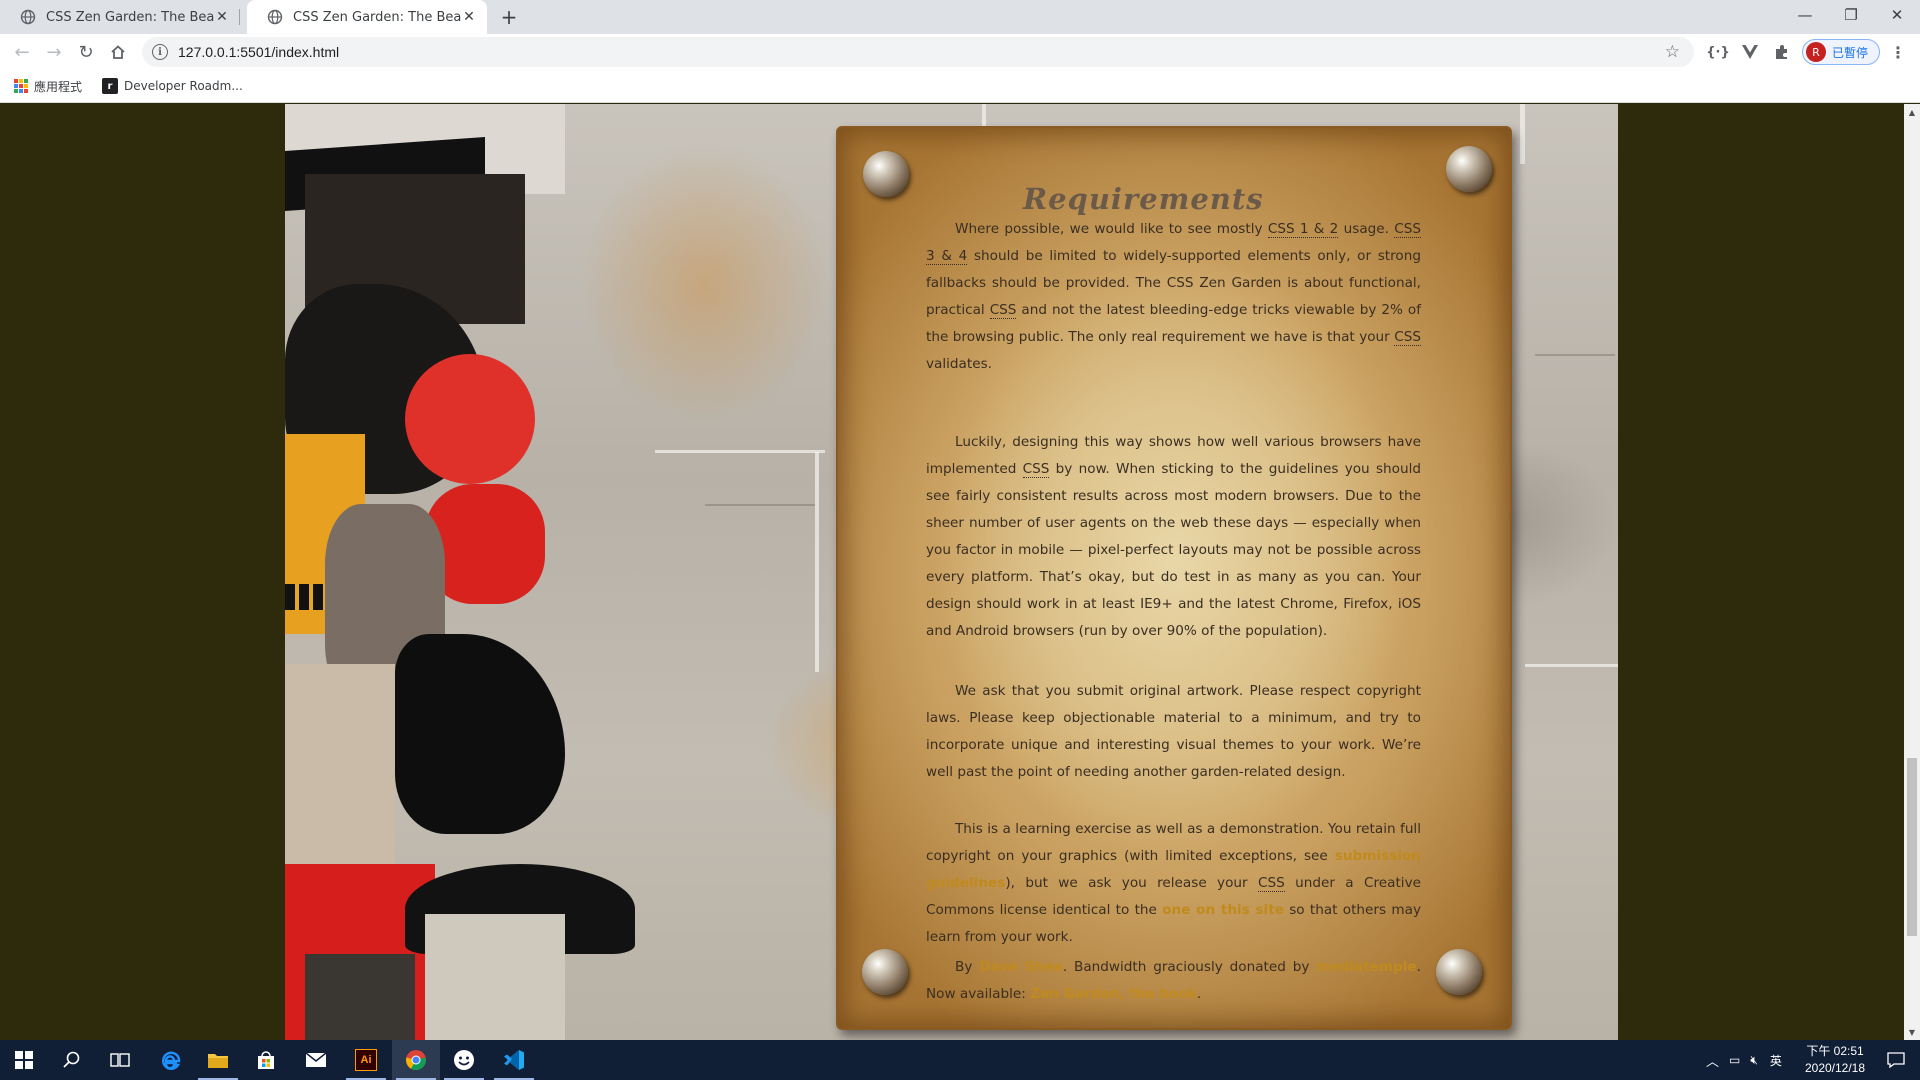 This screenshot has height=1080, width=1920. What do you see at coordinates (1366, 967) in the screenshot?
I see `host-link: mediatemple` at bounding box center [1366, 967].